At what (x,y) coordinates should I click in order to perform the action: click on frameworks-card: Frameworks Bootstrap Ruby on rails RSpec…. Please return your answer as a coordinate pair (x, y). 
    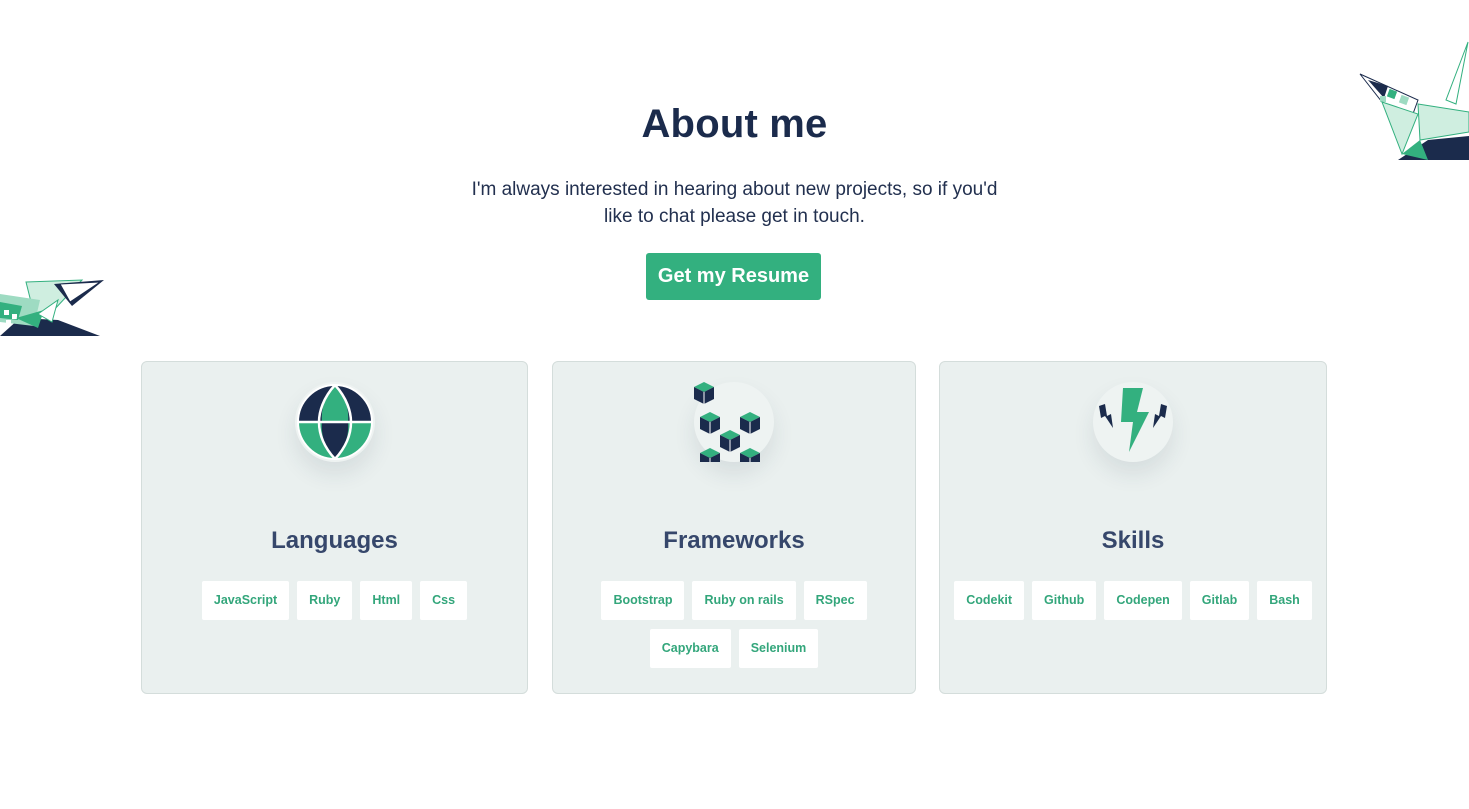
    Looking at the image, I should click on (734, 527).